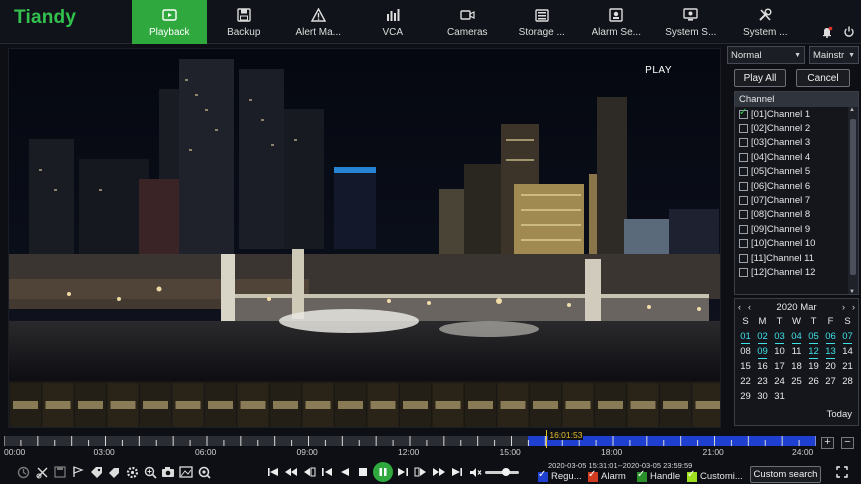  Describe the element at coordinates (813, 382) in the screenshot. I see `calendar-day: 26` at that location.